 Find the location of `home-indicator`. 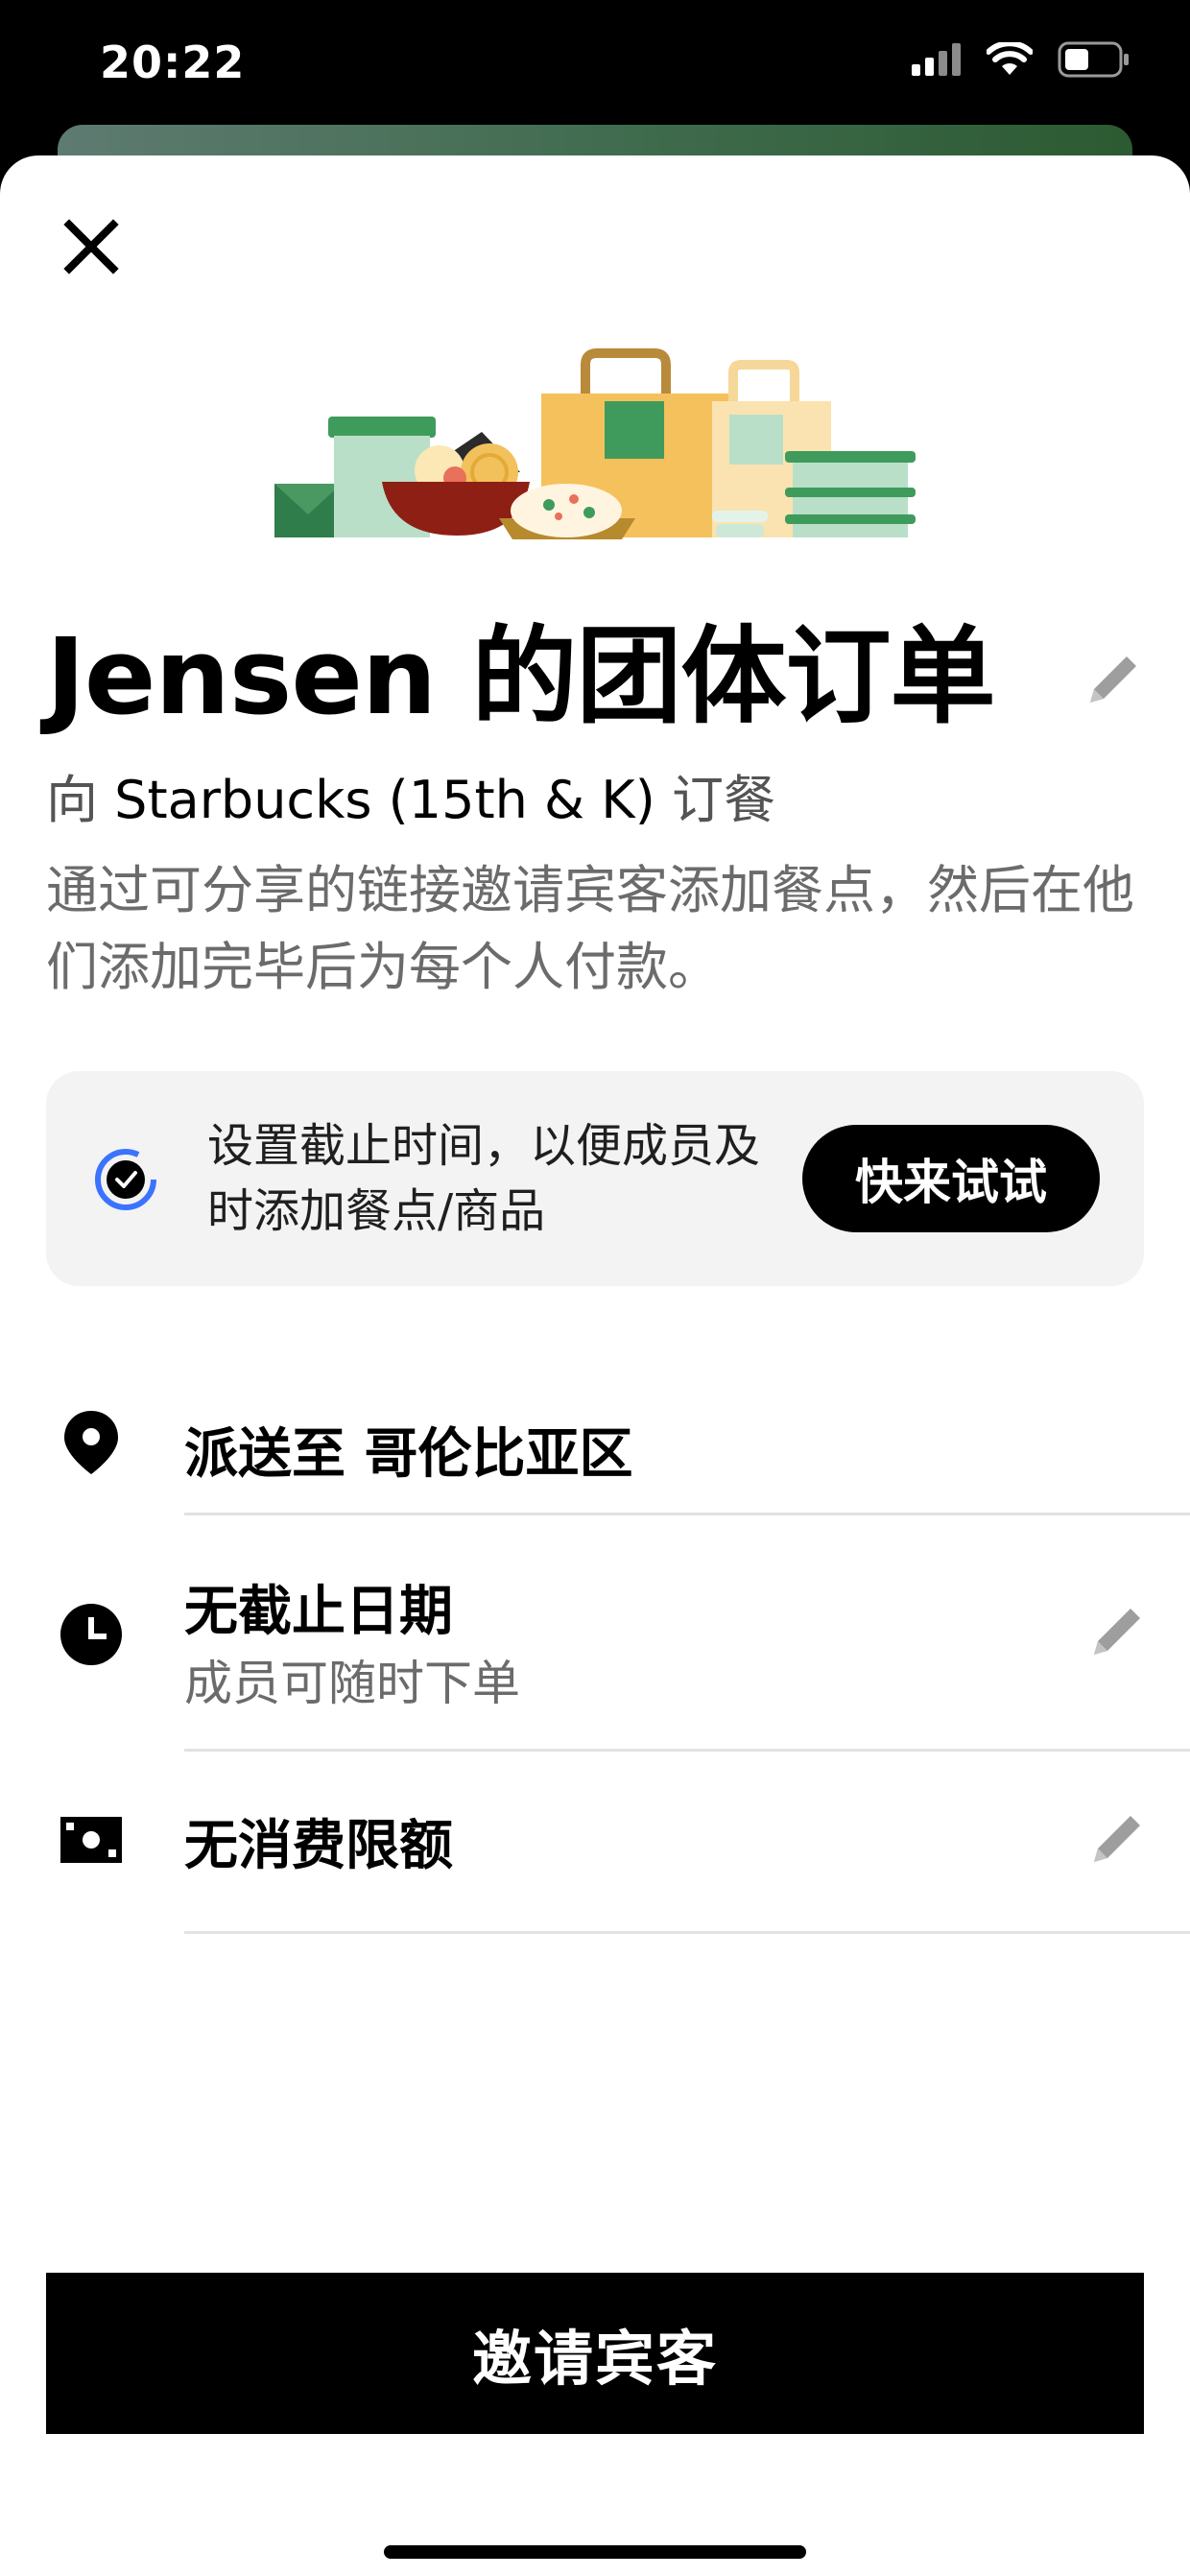

home-indicator is located at coordinates (595, 2552).